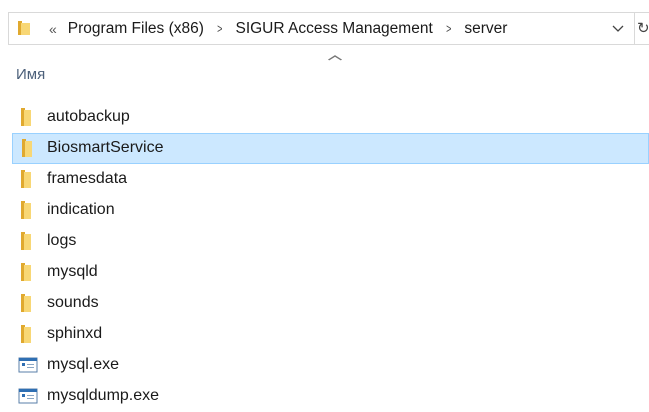 This screenshot has width=649, height=412. Describe the element at coordinates (88, 116) in the screenshot. I see `file-name: autobackup` at that location.